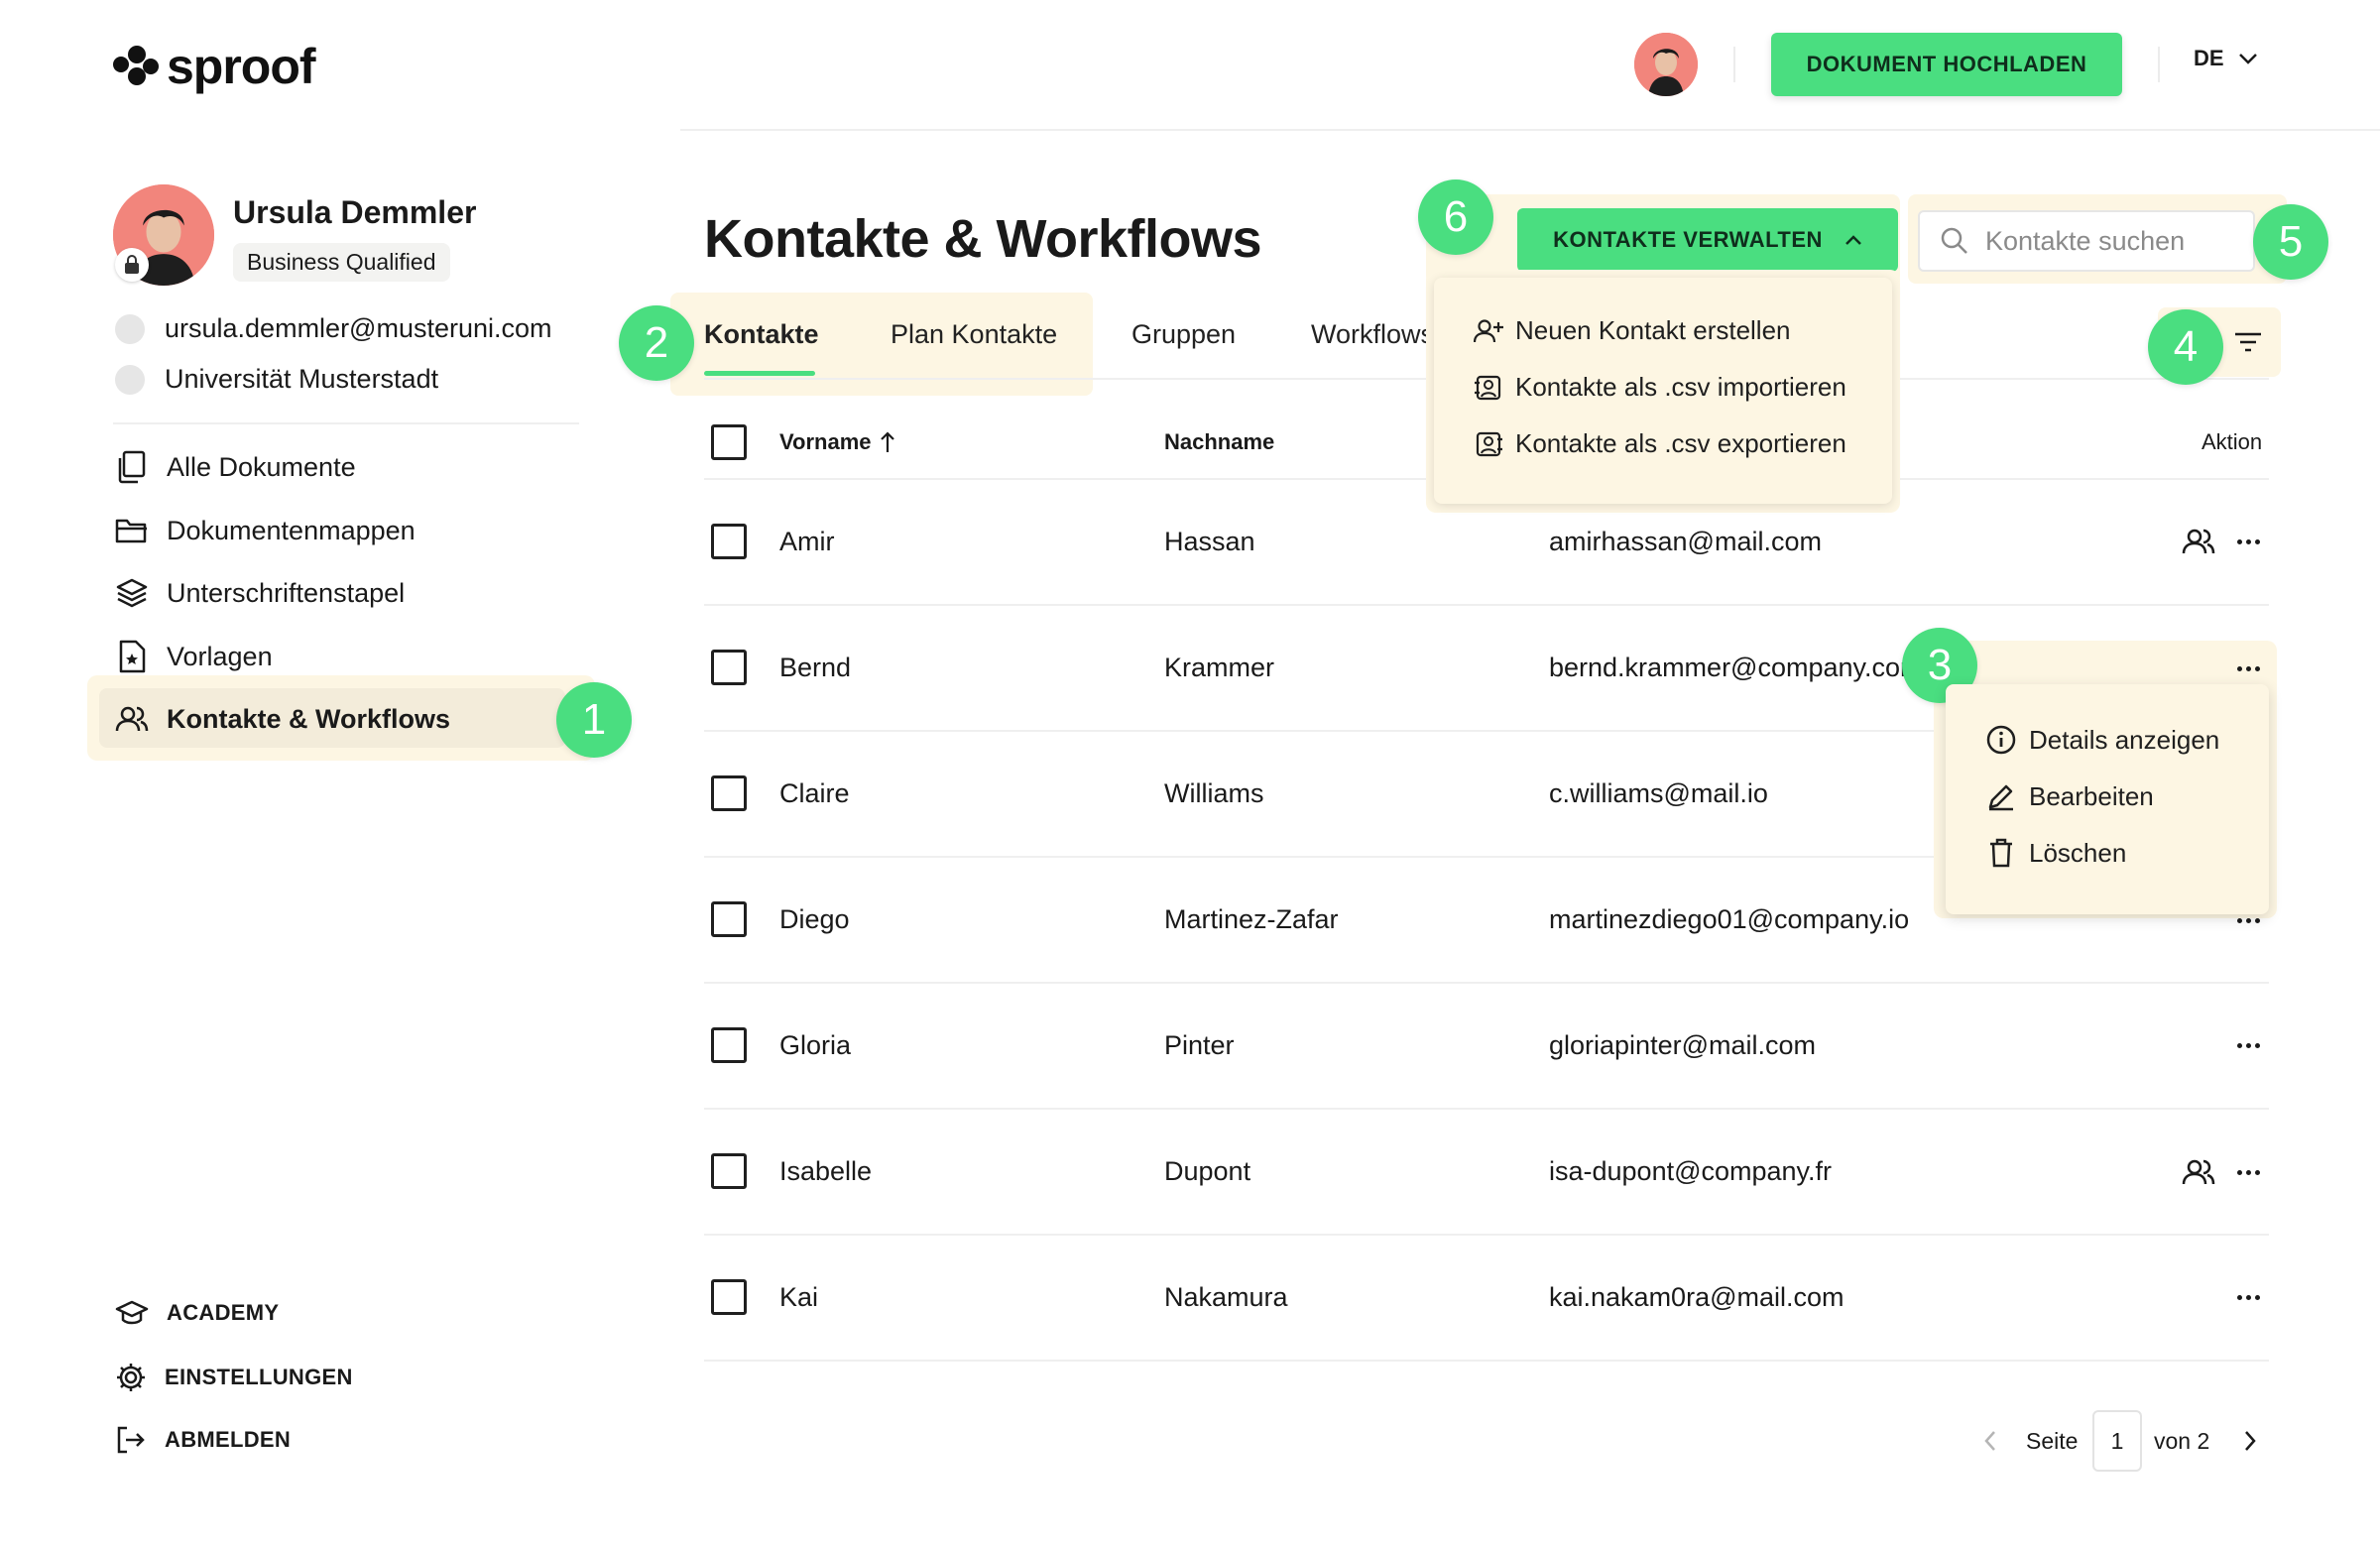  I want to click on menu-item-create-contact: Neuen Kontakt erstellen, so click(1632, 330).